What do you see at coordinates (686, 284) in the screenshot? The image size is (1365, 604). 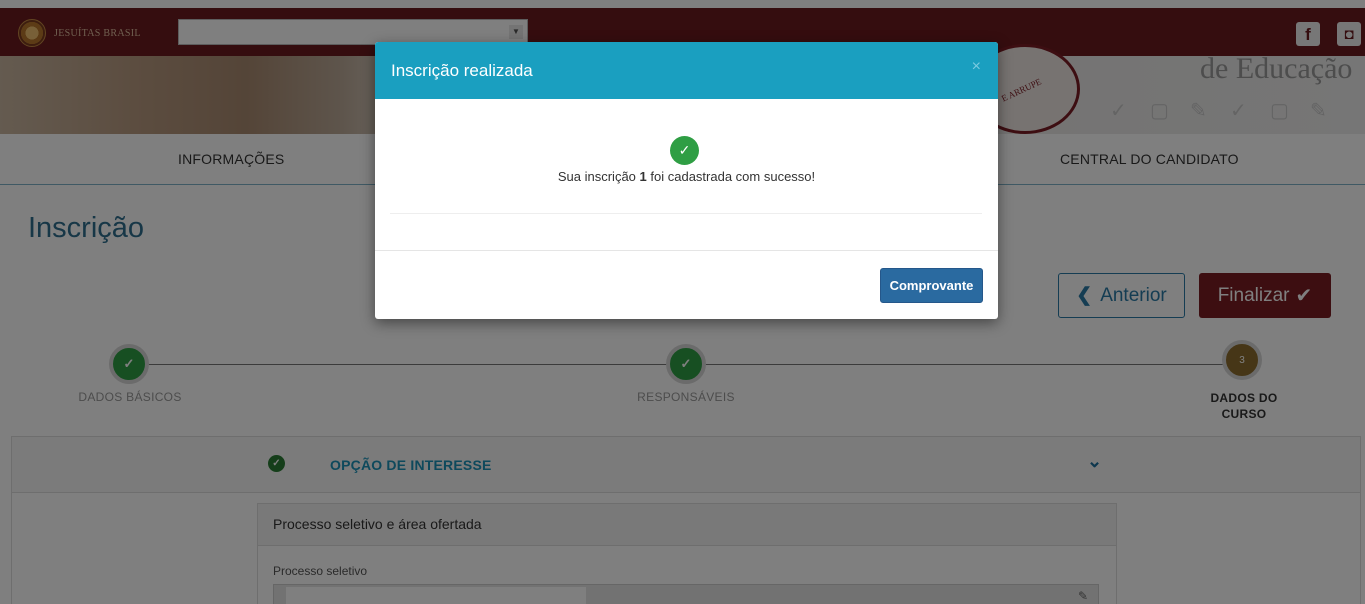 I see `modal-footer: Comprovante` at bounding box center [686, 284].